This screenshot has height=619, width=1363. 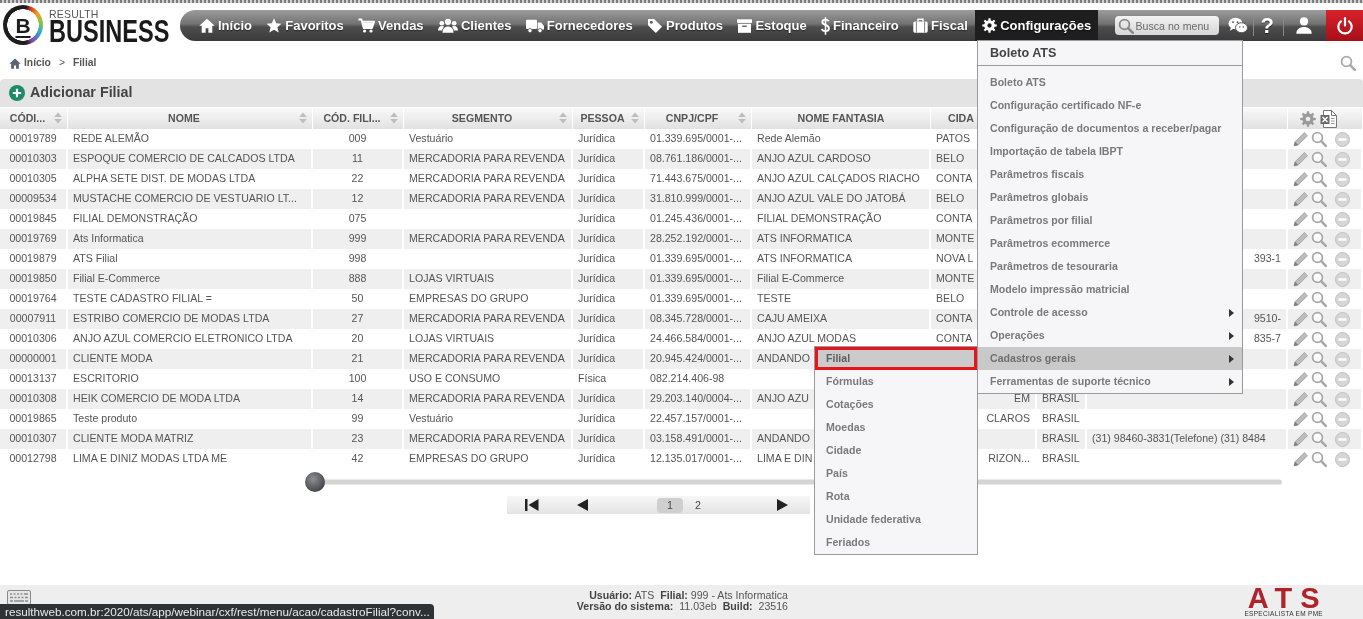 I want to click on menu-item: Modelo impressão matricial, so click(x=1110, y=289).